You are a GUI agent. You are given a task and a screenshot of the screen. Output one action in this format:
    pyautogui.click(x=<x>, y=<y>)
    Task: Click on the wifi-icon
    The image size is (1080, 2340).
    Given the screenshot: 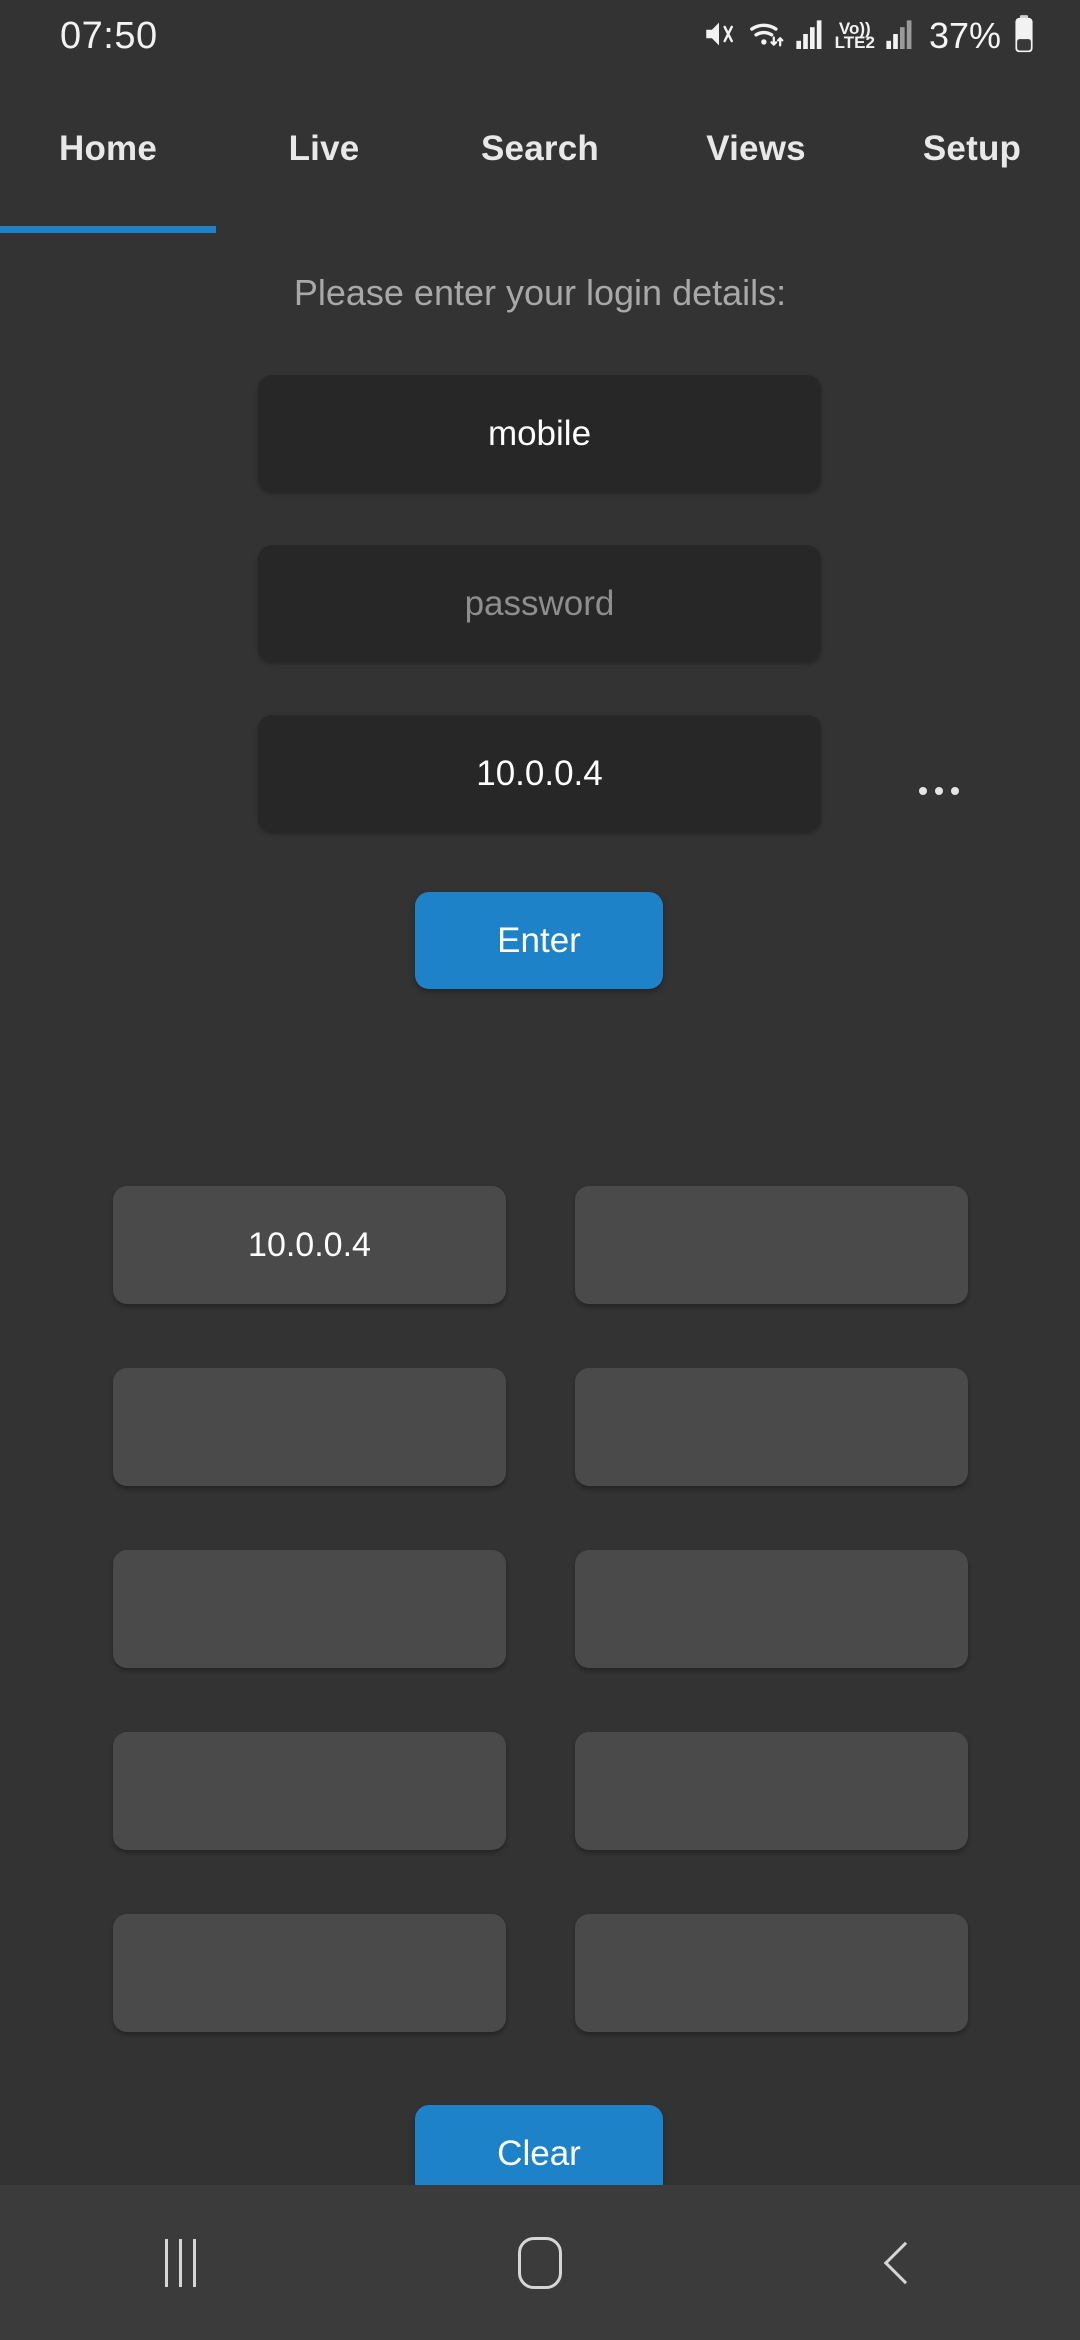 What is the action you would take?
    pyautogui.click(x=766, y=36)
    